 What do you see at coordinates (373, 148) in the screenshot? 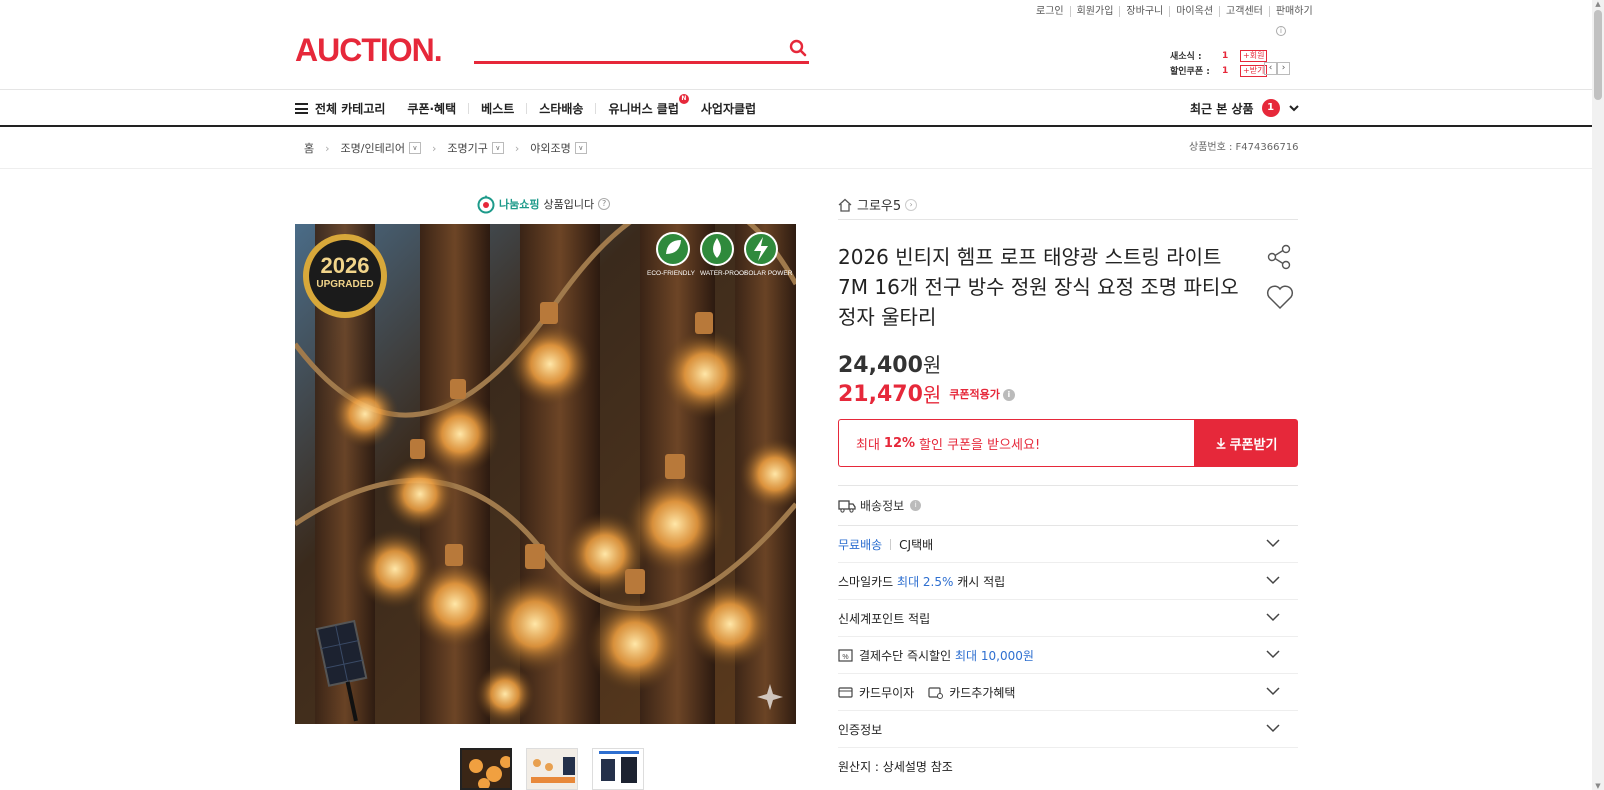
I see `breadcrumb-level-1: 조명/인테리어` at bounding box center [373, 148].